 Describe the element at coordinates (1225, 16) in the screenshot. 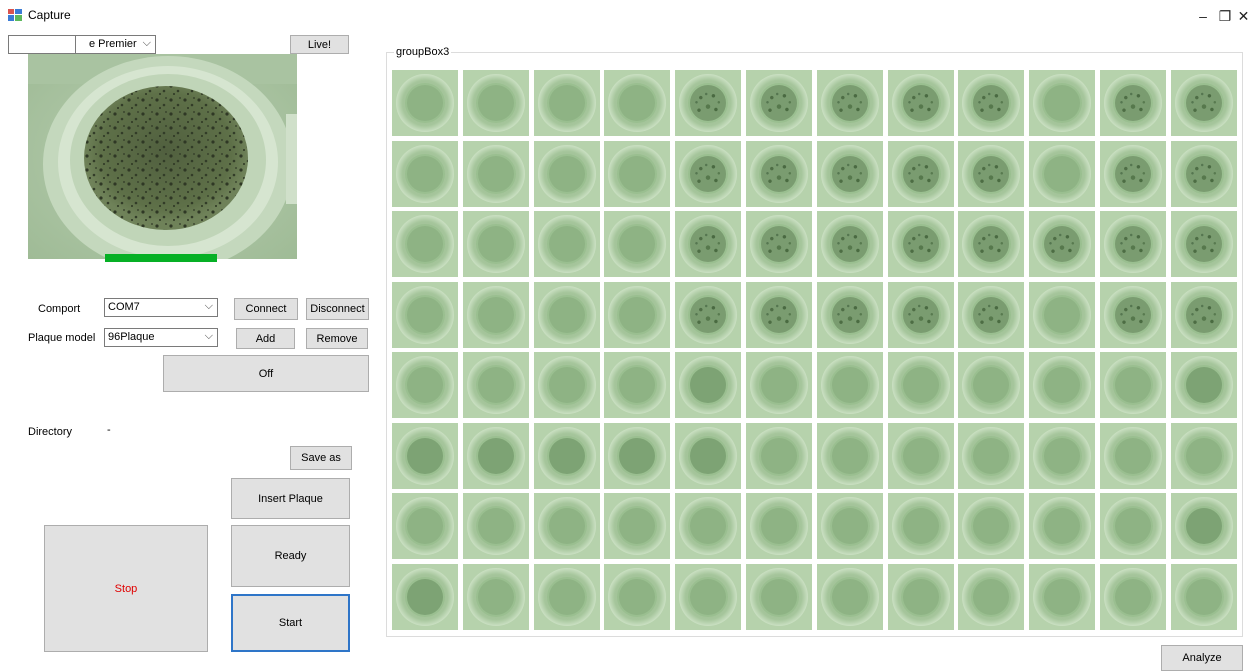

I see `restore-button: ❐` at that location.